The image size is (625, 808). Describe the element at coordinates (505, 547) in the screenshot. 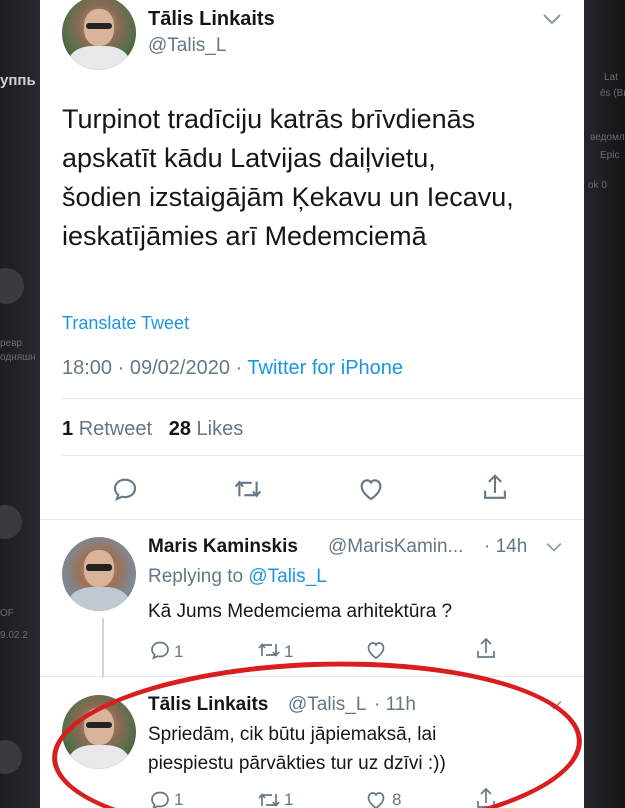

I see `reply-time: · 14h` at that location.